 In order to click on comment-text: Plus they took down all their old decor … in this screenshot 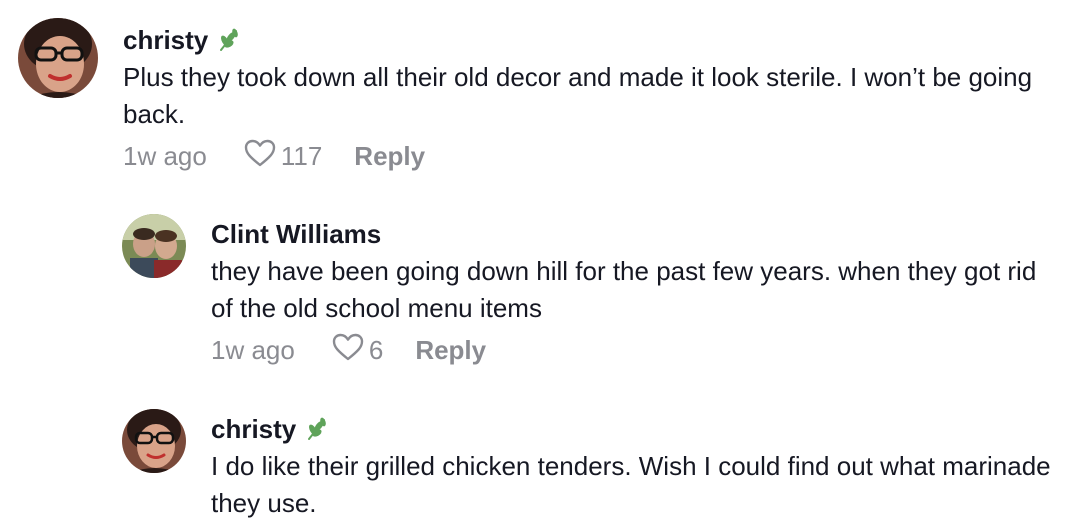, I will do `click(578, 95)`.